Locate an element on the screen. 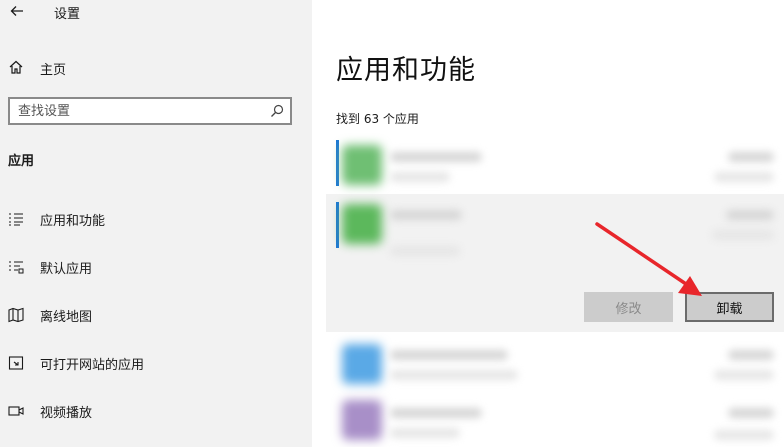  apps-list-icon is located at coordinates (16, 219).